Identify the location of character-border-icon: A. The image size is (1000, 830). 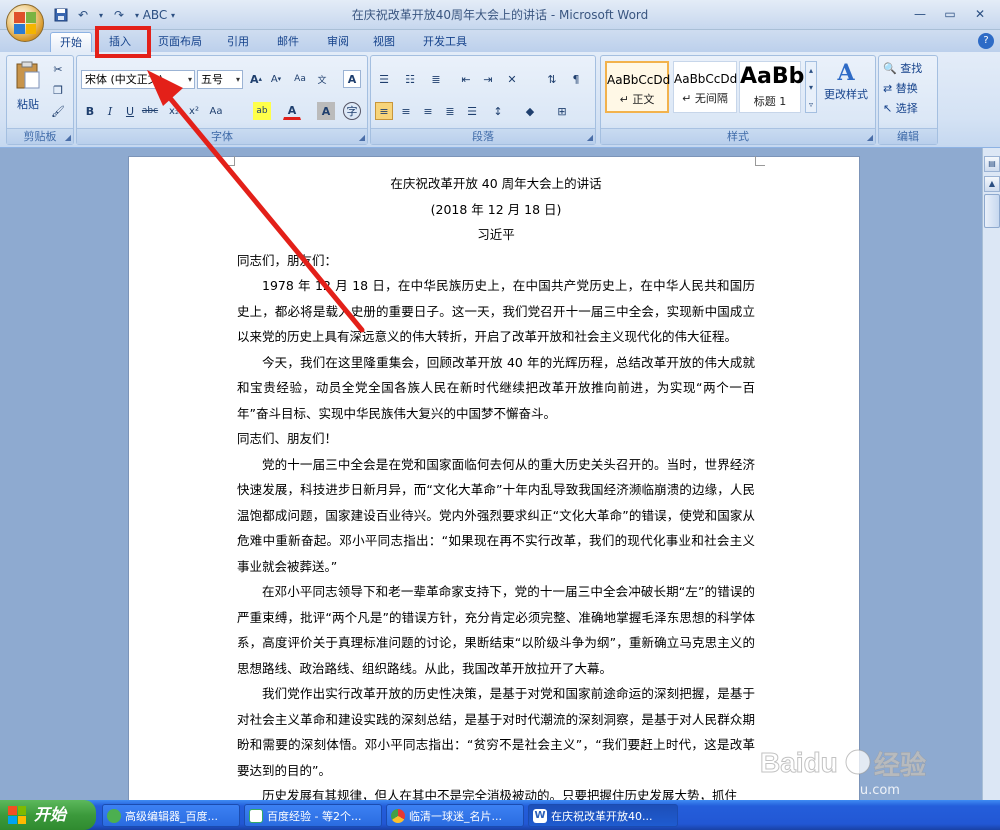
(352, 79).